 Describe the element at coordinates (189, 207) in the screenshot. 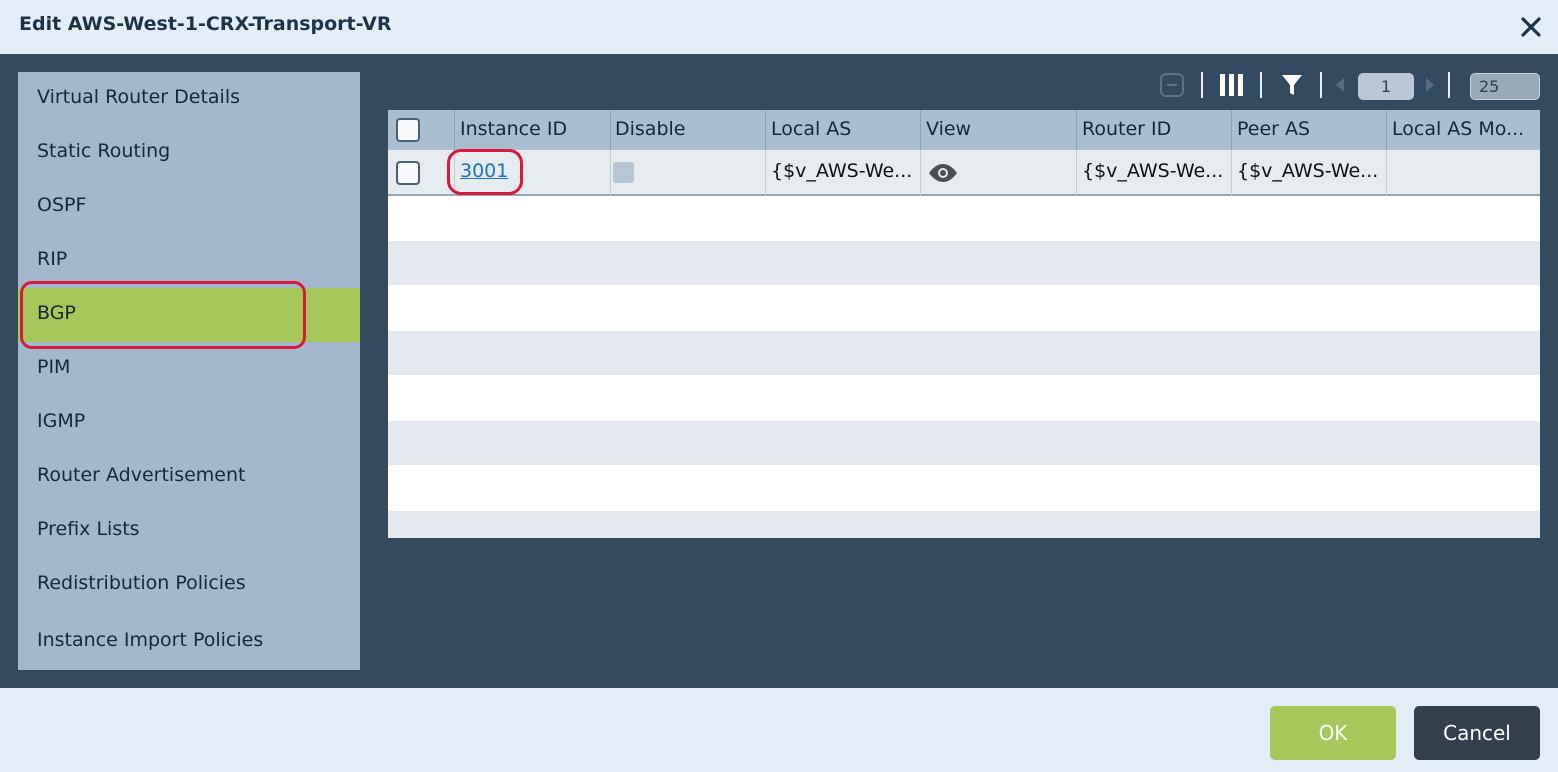

I see `sidebar-item-ospf: OSPF` at that location.